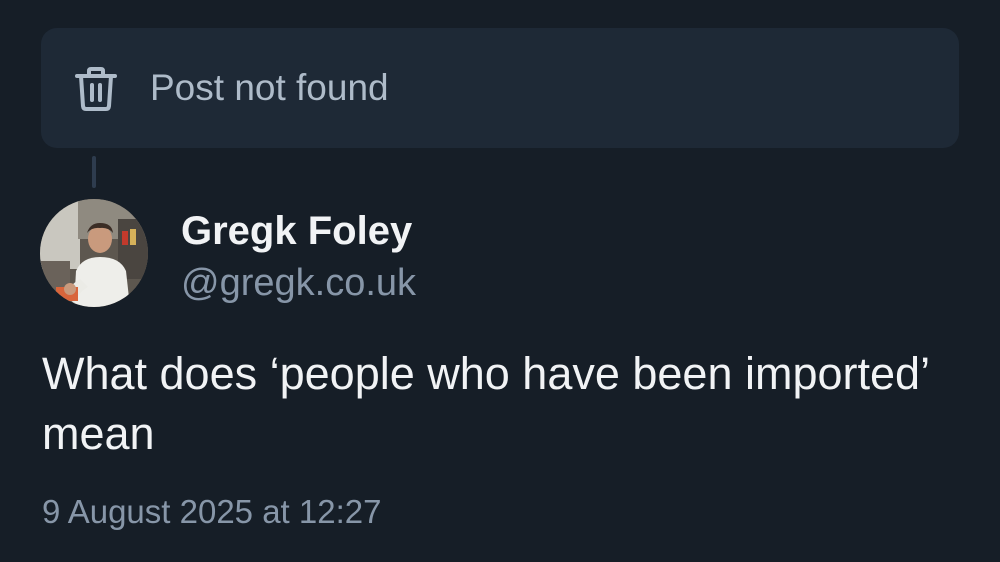 This screenshot has width=1000, height=562. What do you see at coordinates (269, 87) in the screenshot?
I see `post-not-found-text: Post not found` at bounding box center [269, 87].